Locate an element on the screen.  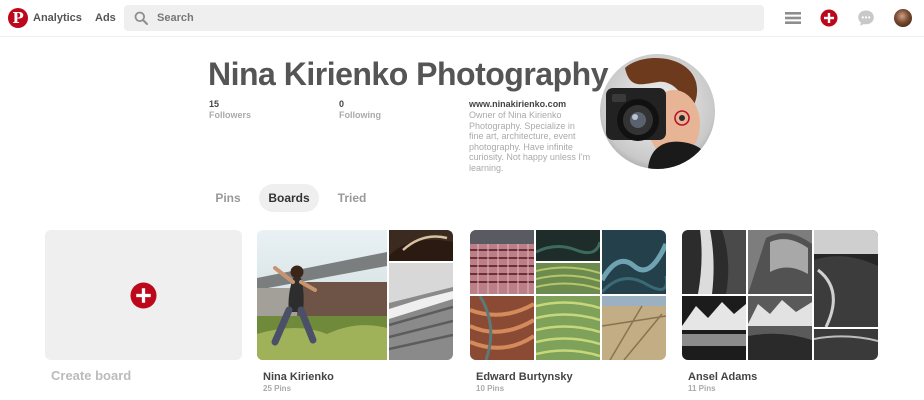
board-cover-edward-burtynsky is located at coordinates (568, 295).